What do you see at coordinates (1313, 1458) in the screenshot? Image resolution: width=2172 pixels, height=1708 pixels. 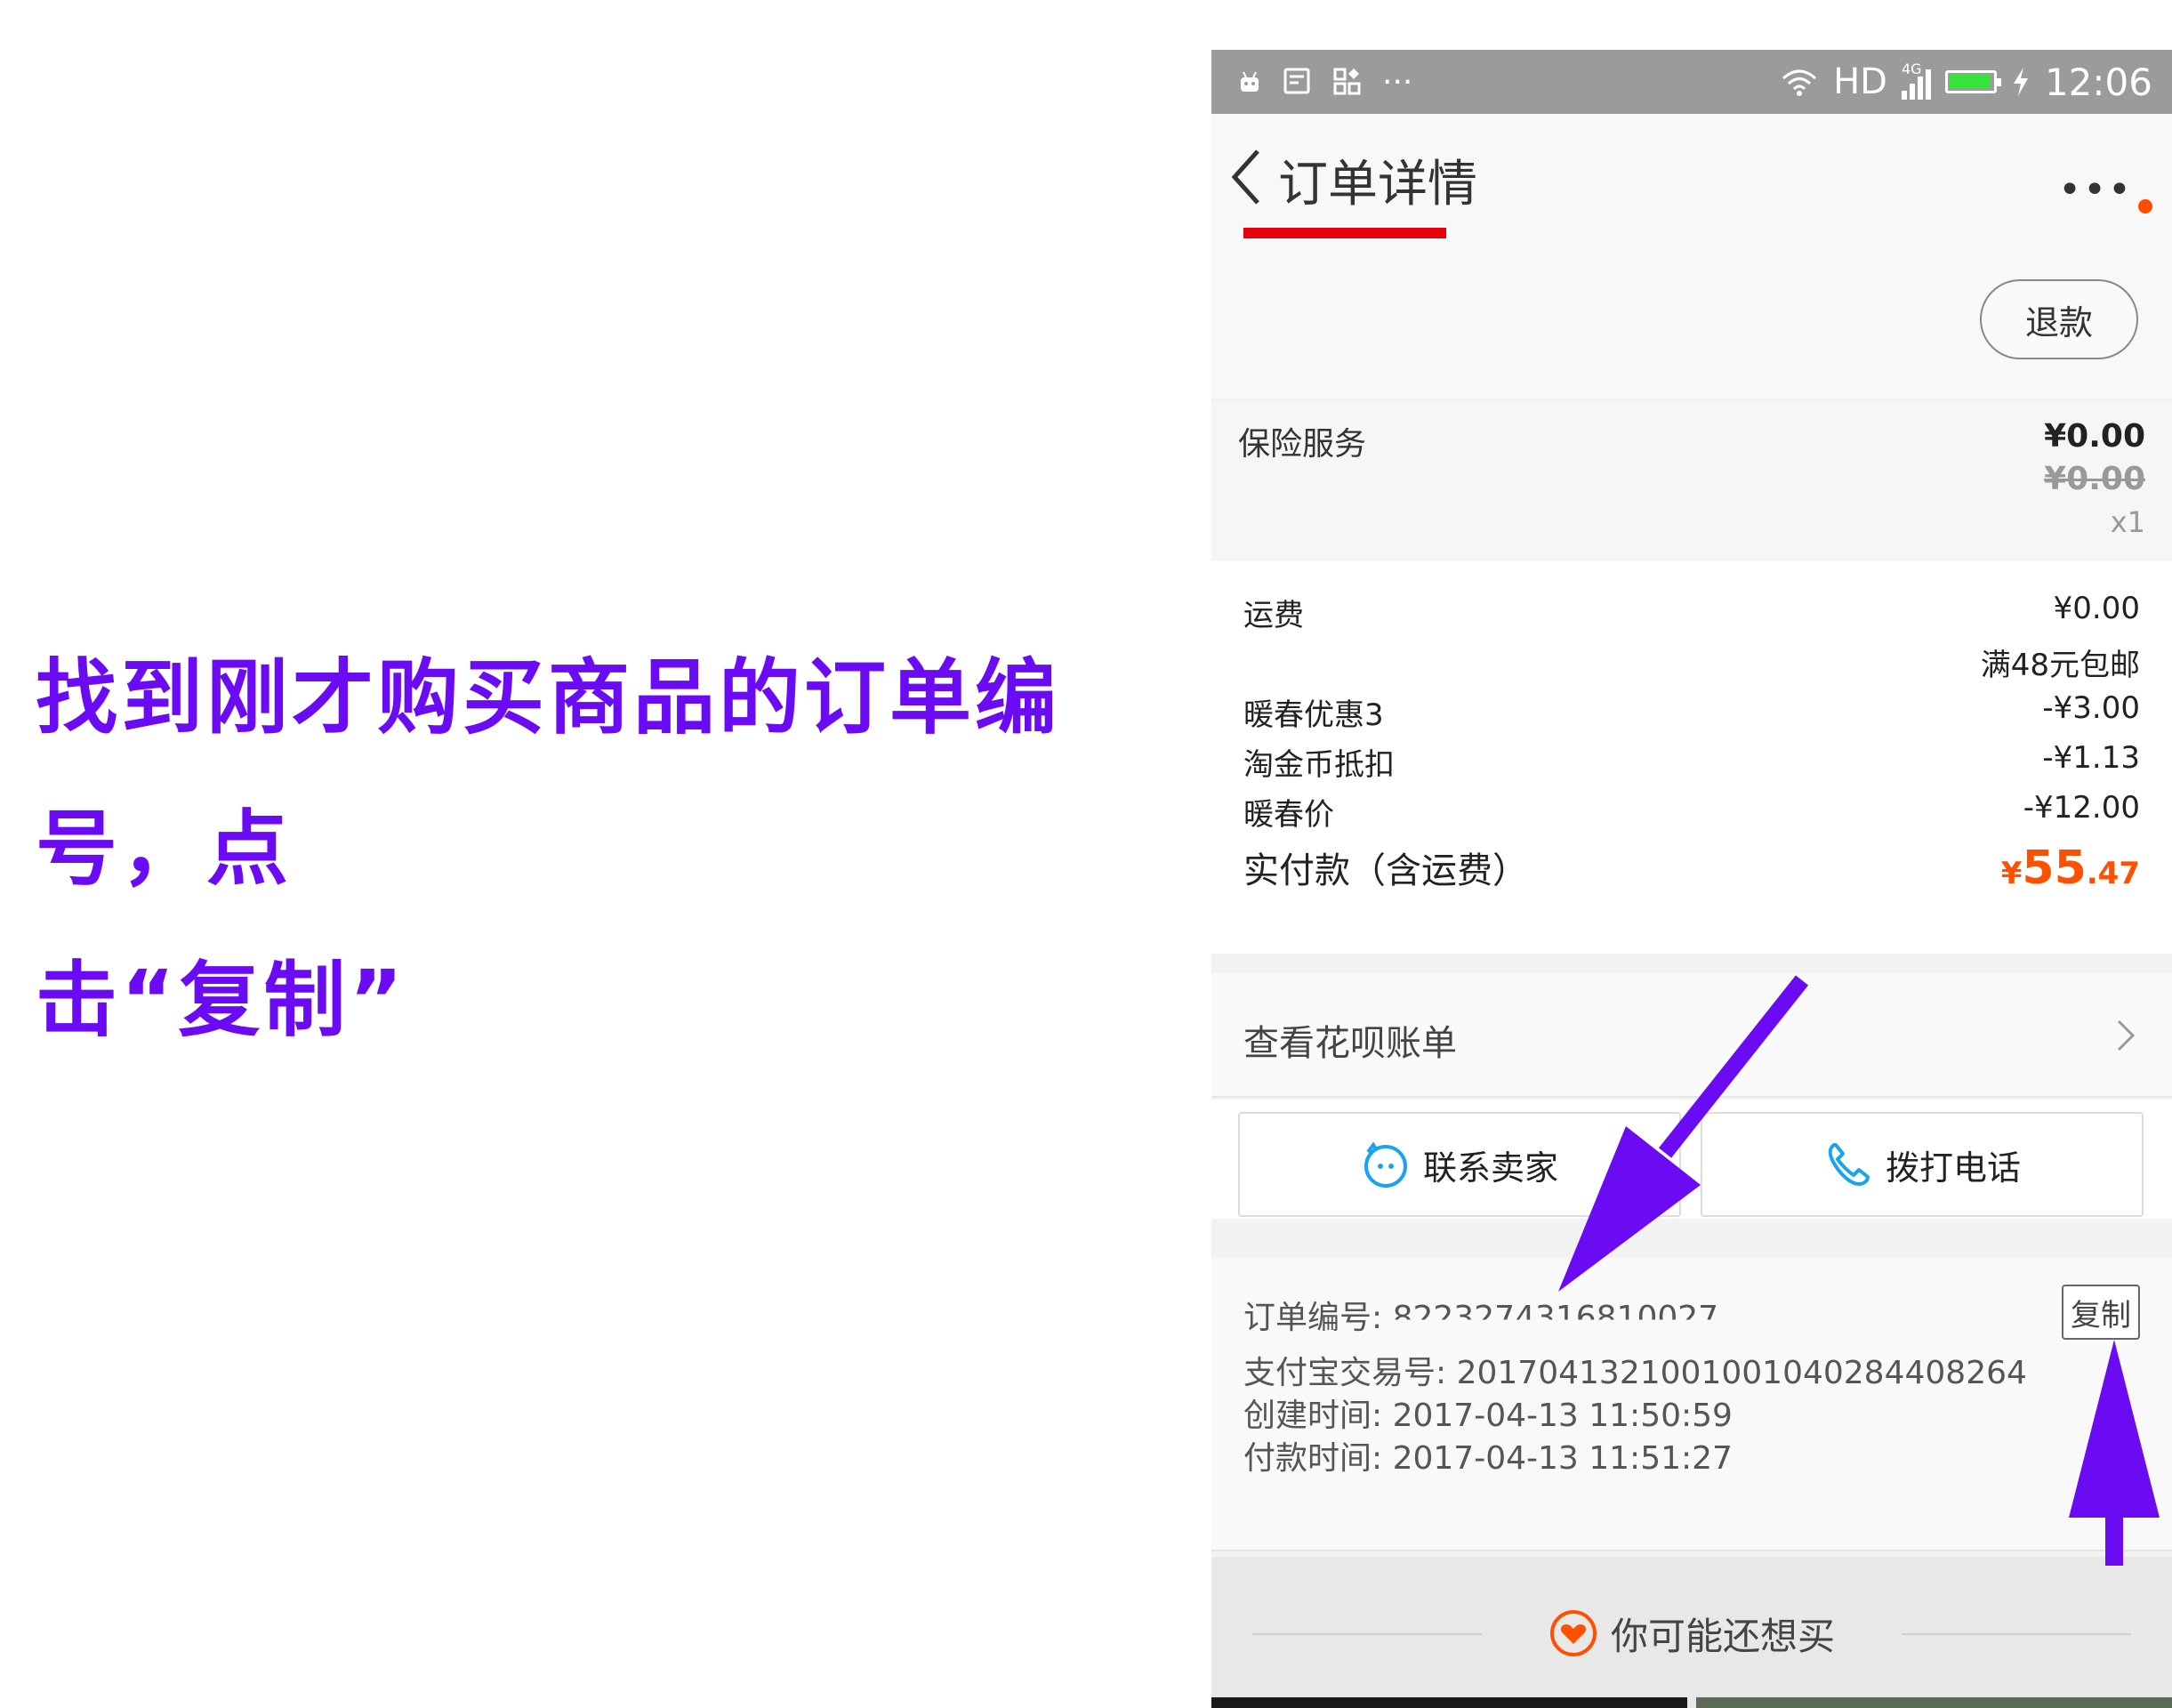 I see `paid-time-label: 付款时间:` at bounding box center [1313, 1458].